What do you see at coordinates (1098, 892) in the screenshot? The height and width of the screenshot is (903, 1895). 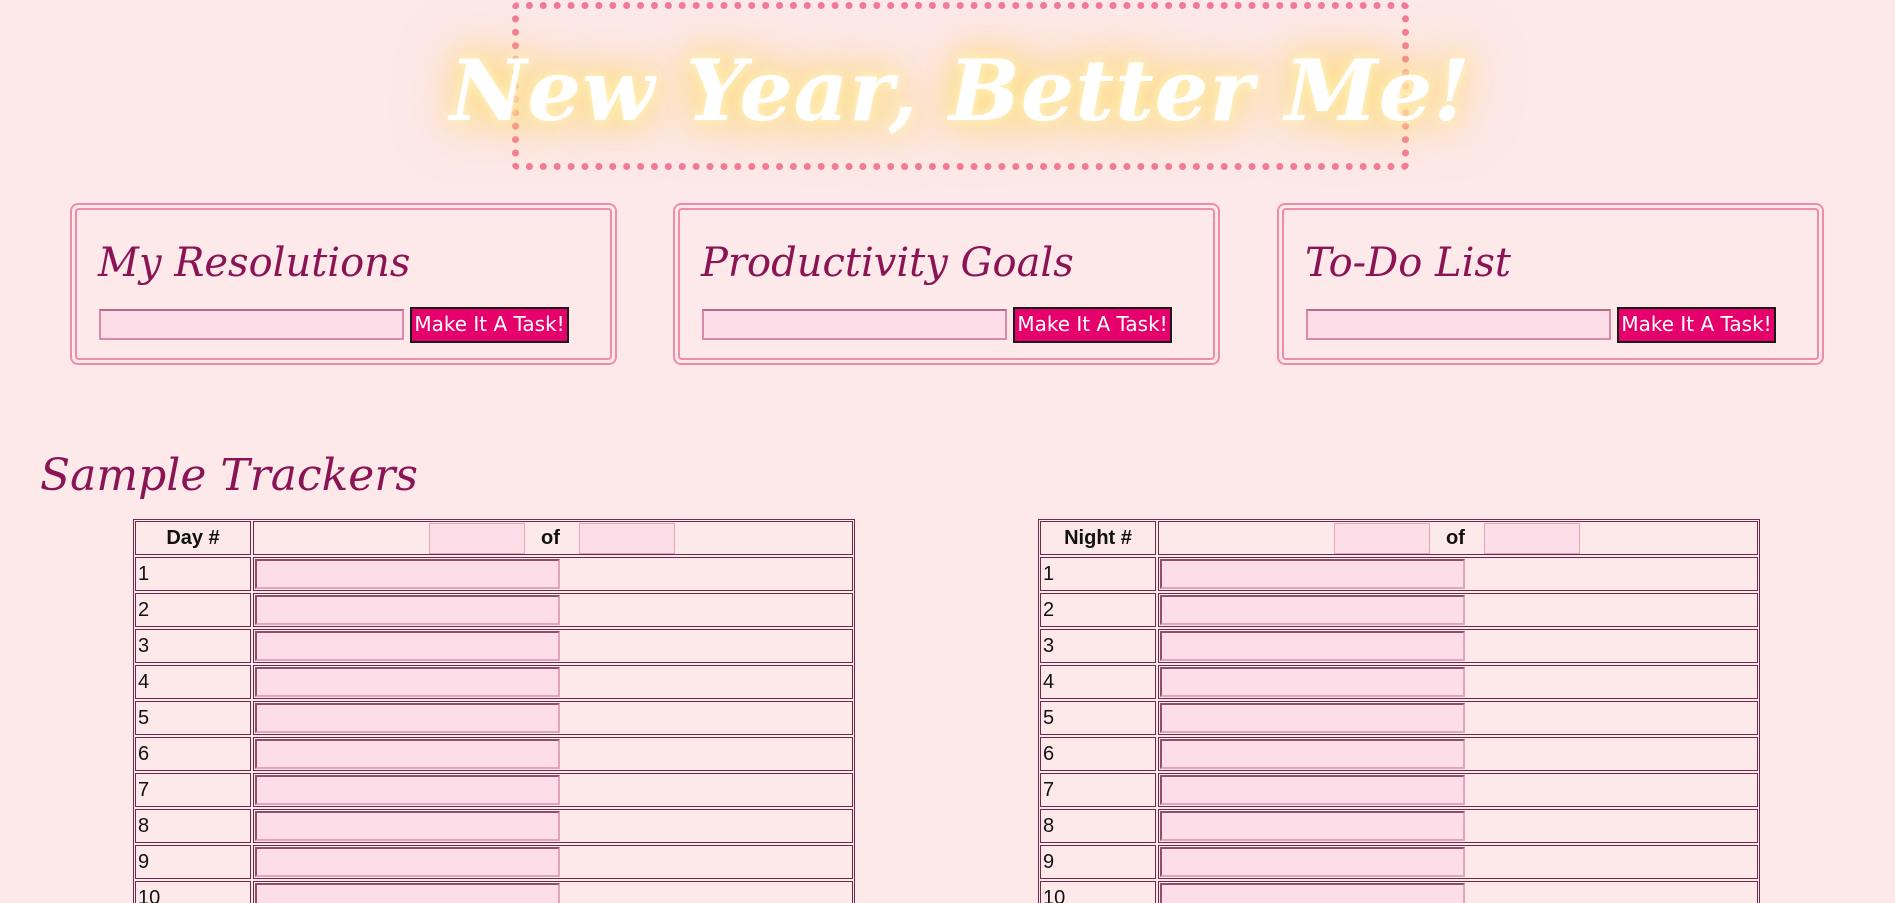 I see `night-row-number: 10` at bounding box center [1098, 892].